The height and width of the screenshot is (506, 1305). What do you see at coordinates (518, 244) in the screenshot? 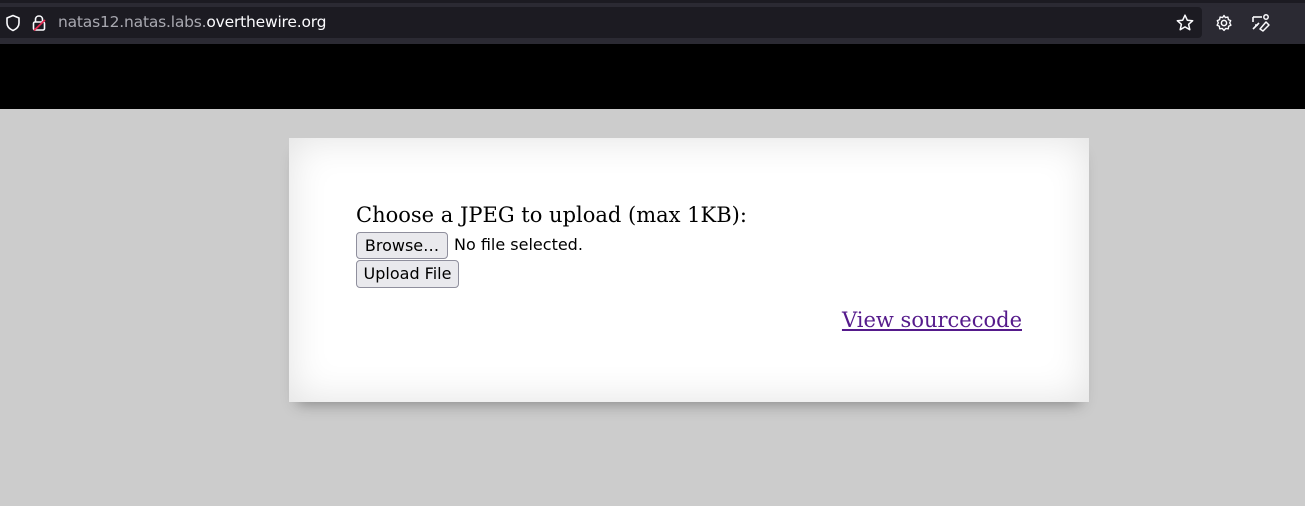
I see `file-status-text: No file selected.` at bounding box center [518, 244].